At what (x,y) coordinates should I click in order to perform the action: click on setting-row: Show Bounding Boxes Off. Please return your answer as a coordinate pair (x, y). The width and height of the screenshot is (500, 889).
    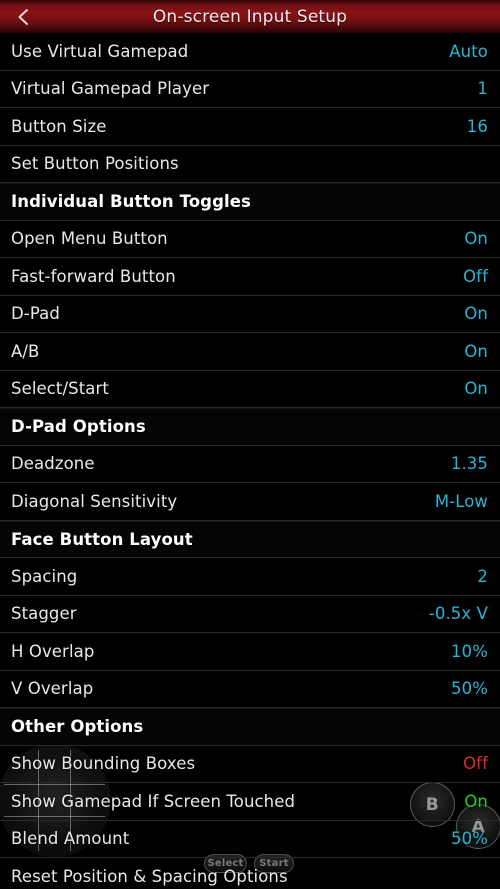
    Looking at the image, I should click on (250, 764).